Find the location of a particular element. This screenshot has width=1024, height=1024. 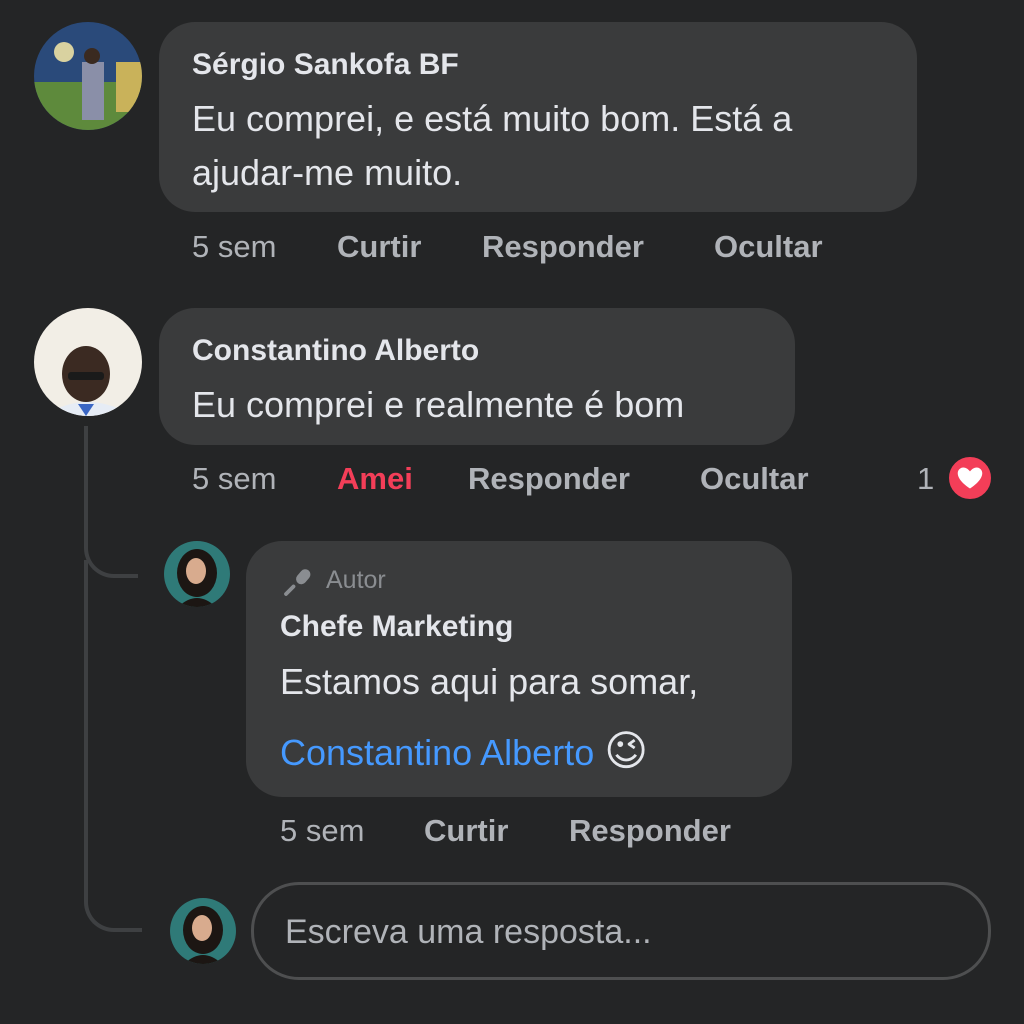

reply-author: Chefe Marketing is located at coordinates (396, 627).